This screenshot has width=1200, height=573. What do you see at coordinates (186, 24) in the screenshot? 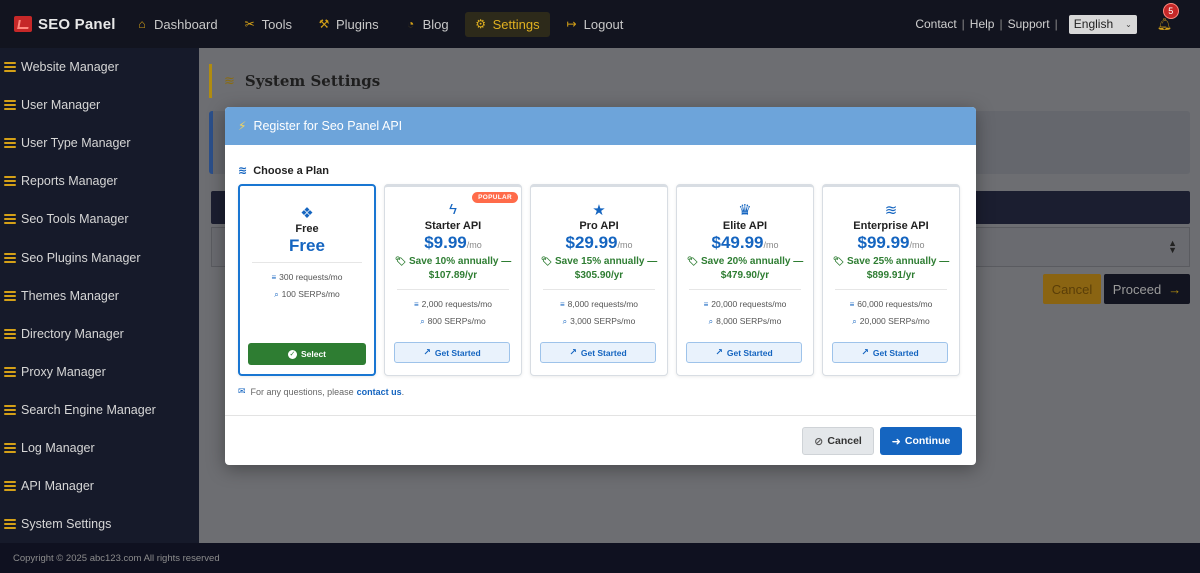
I see `nav-dashboard-label: Dashboard` at bounding box center [186, 24].